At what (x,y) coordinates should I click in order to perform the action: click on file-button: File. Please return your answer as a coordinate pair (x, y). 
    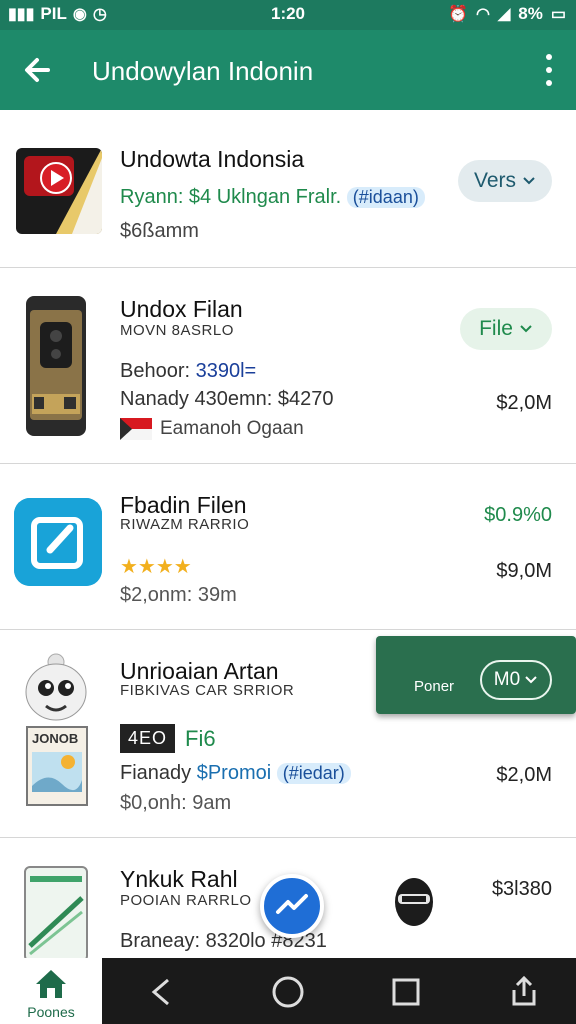
    Looking at the image, I should click on (506, 329).